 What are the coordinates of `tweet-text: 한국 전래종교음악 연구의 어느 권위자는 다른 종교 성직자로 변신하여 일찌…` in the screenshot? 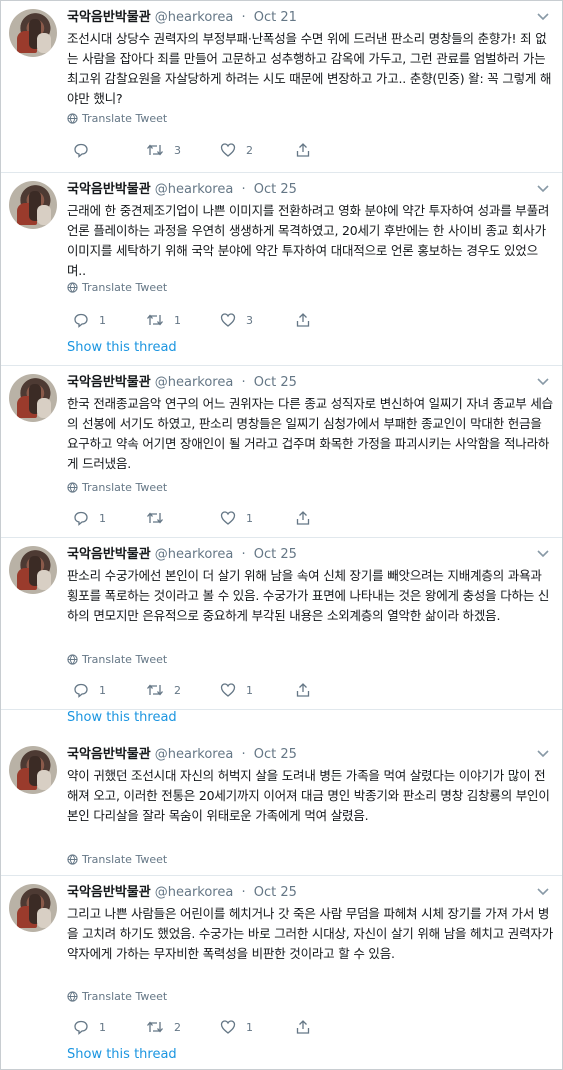 It's located at (310, 433).